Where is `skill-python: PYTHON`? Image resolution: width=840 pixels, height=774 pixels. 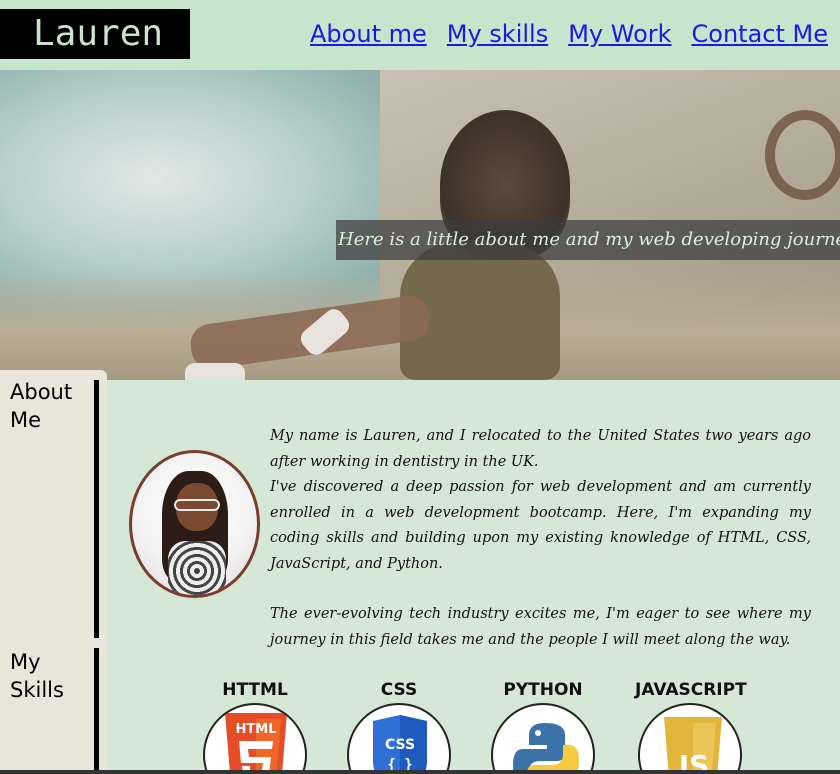 skill-python: PYTHON is located at coordinates (543, 727).